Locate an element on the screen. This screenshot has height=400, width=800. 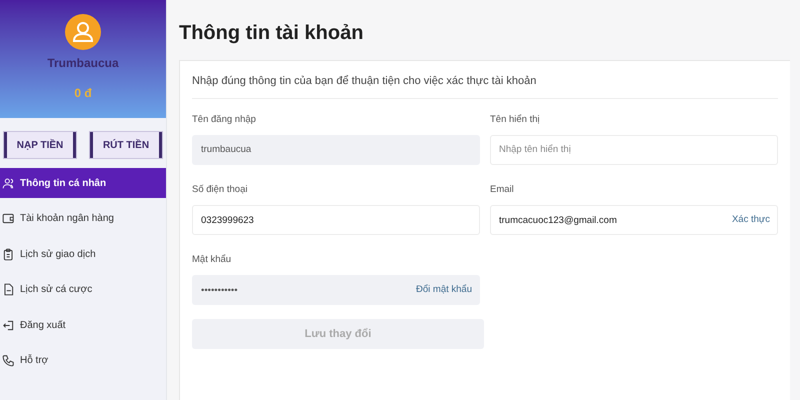
document-icon is located at coordinates (8, 289).